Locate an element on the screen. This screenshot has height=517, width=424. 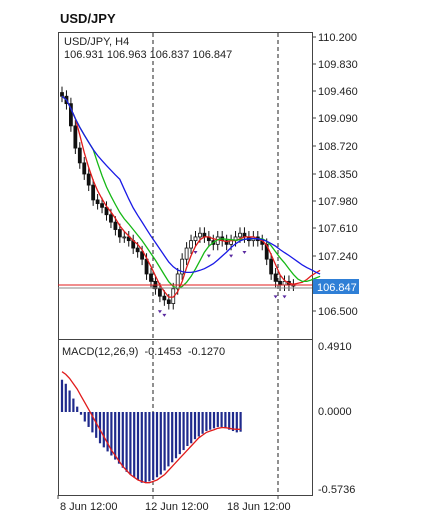
price-tick-label: 107.980 is located at coordinates (338, 202).